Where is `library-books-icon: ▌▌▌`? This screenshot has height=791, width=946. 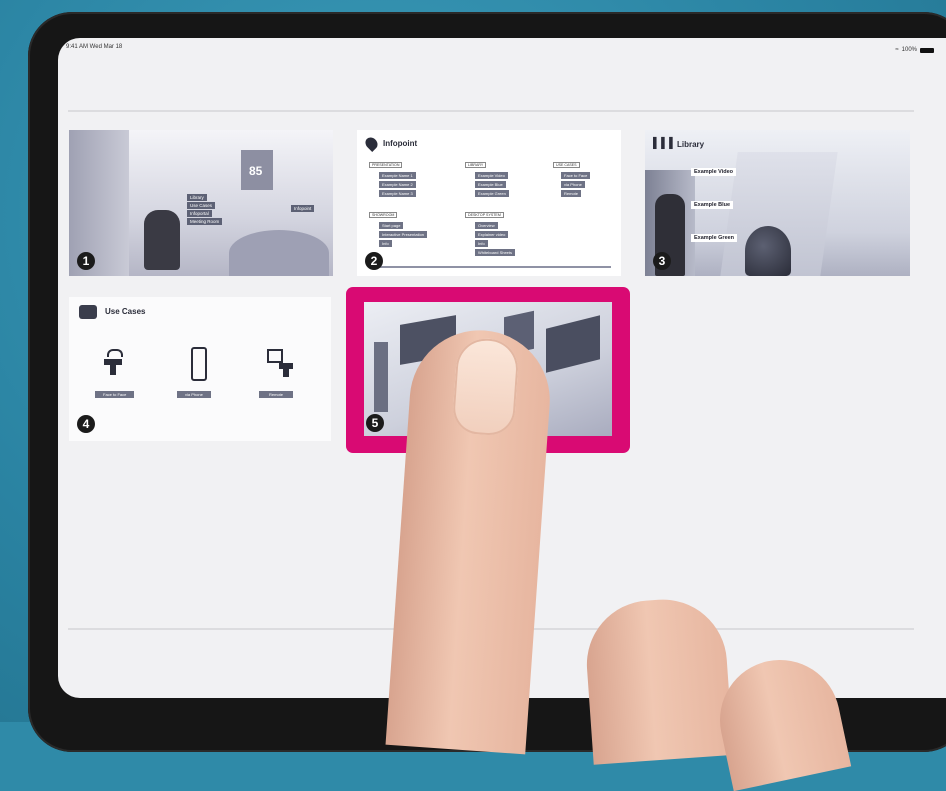
library-books-icon: ▌▌▌ is located at coordinates (665, 143).